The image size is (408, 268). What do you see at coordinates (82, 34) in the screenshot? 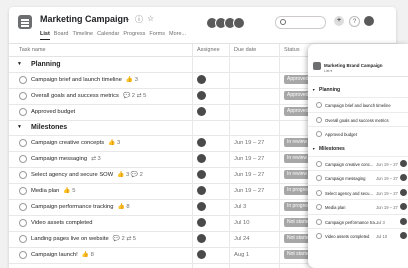
I see `tab-timeline: Timeline` at bounding box center [82, 34].